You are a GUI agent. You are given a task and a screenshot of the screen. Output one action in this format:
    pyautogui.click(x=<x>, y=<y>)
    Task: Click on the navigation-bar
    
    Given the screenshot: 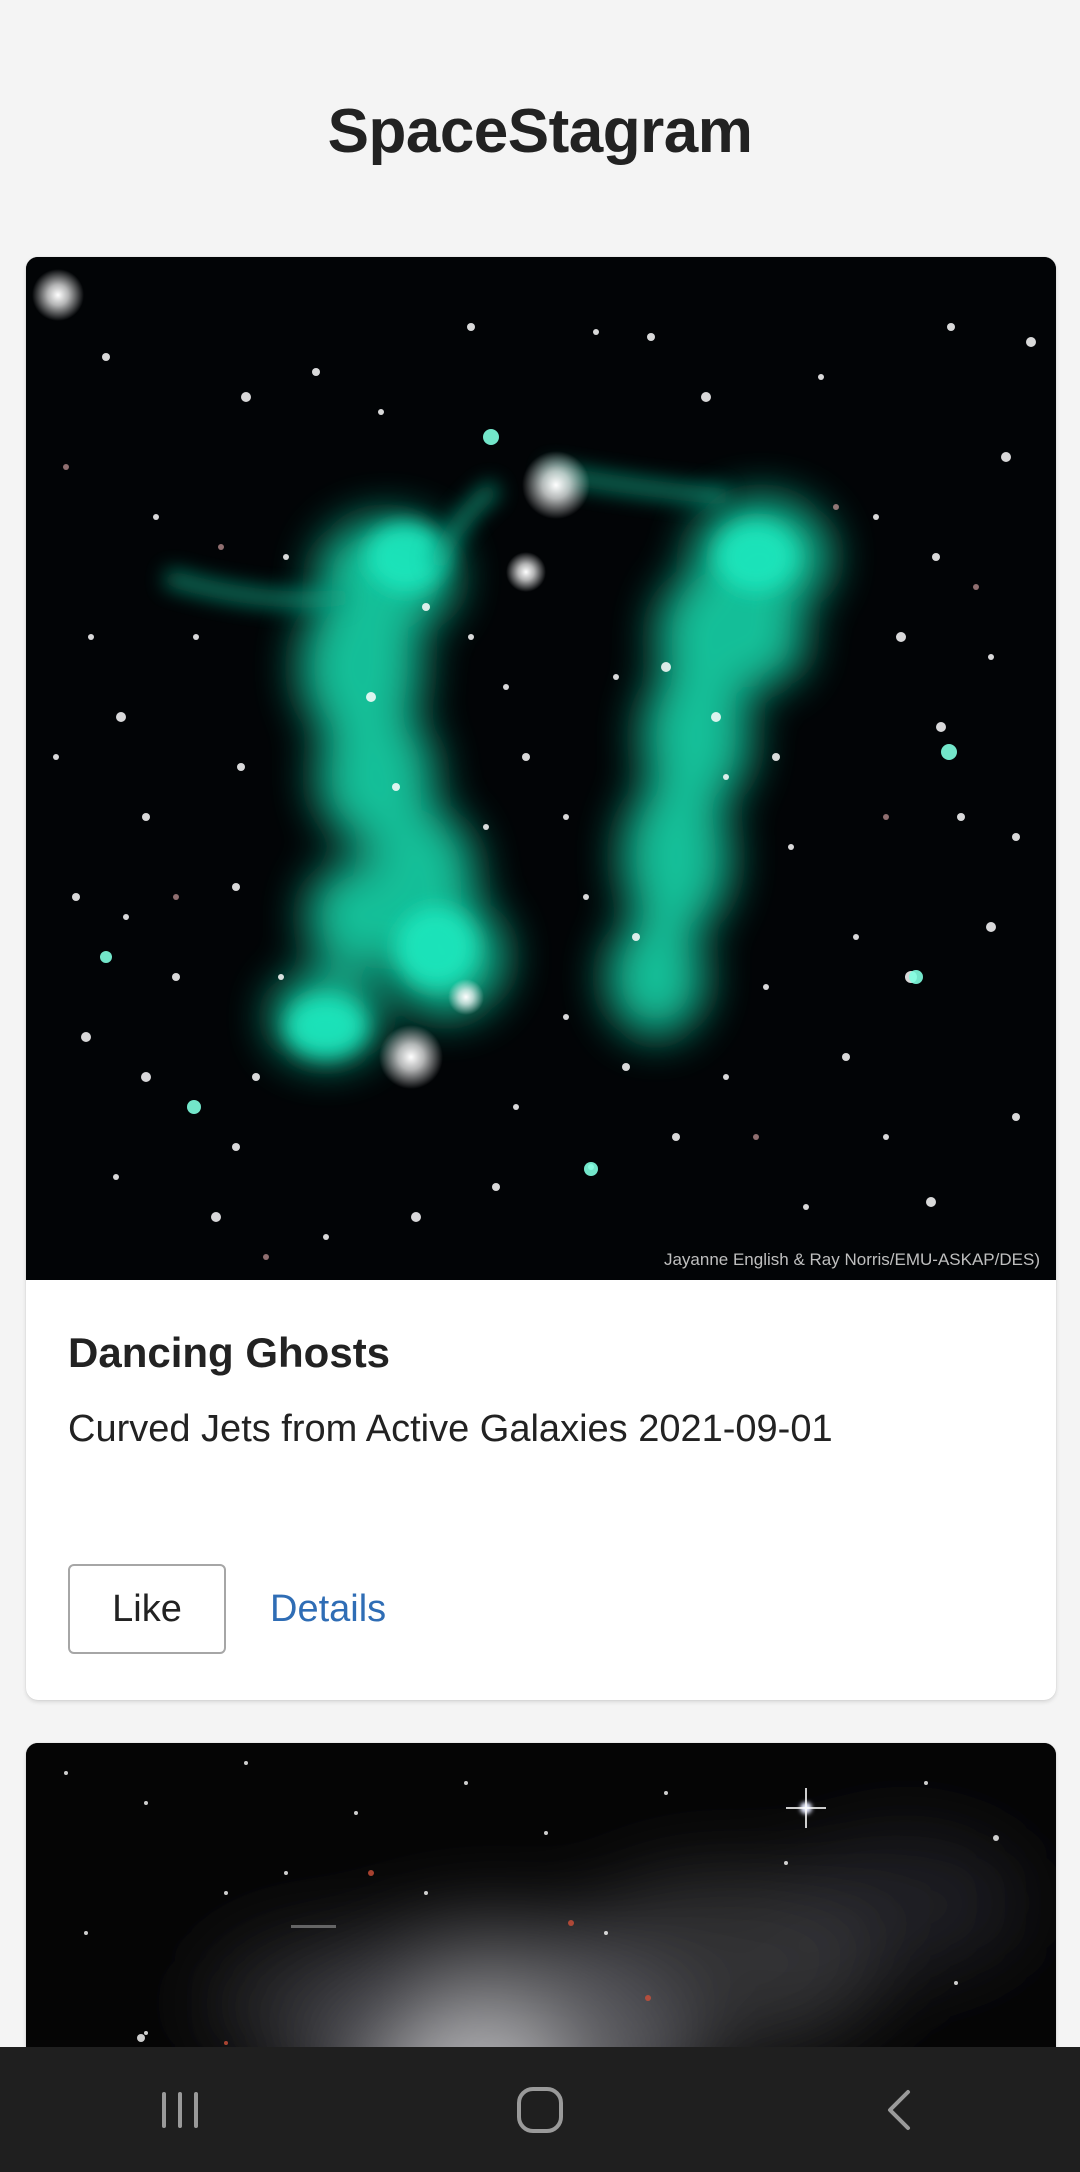 What is the action you would take?
    pyautogui.click(x=540, y=2109)
    